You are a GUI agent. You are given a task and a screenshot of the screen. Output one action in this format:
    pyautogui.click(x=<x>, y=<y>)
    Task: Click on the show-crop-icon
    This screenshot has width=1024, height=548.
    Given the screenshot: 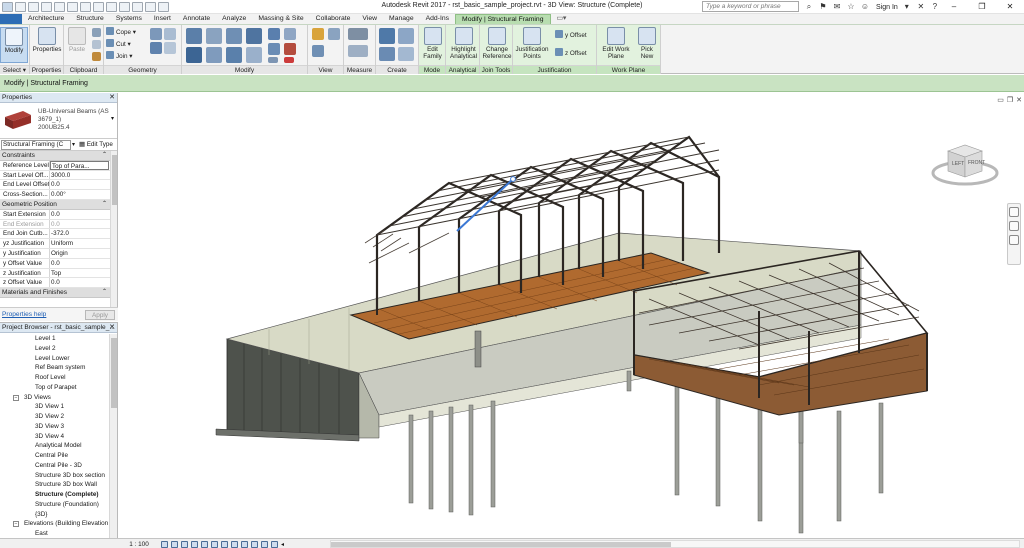 What is the action you would take?
    pyautogui.click(x=224, y=544)
    